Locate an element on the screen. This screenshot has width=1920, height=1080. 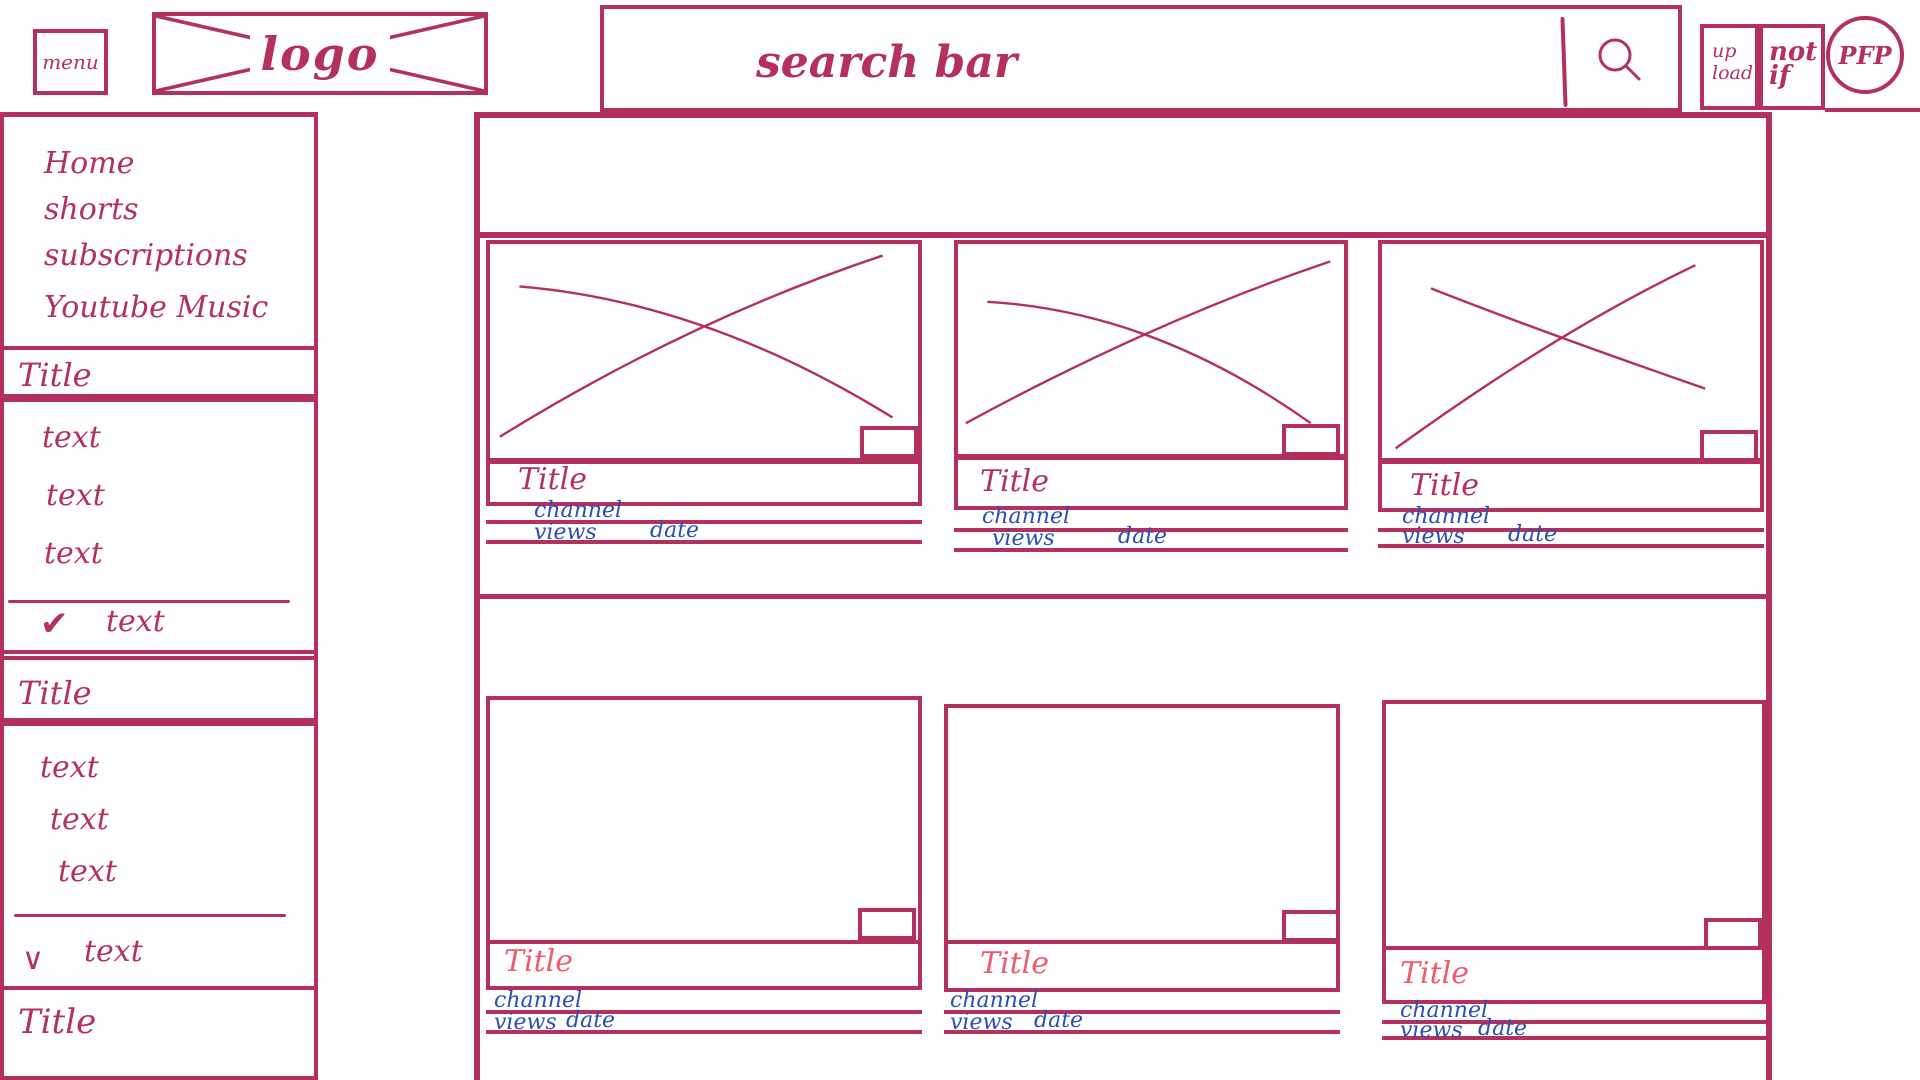
header-border is located at coordinates (1872, 110).